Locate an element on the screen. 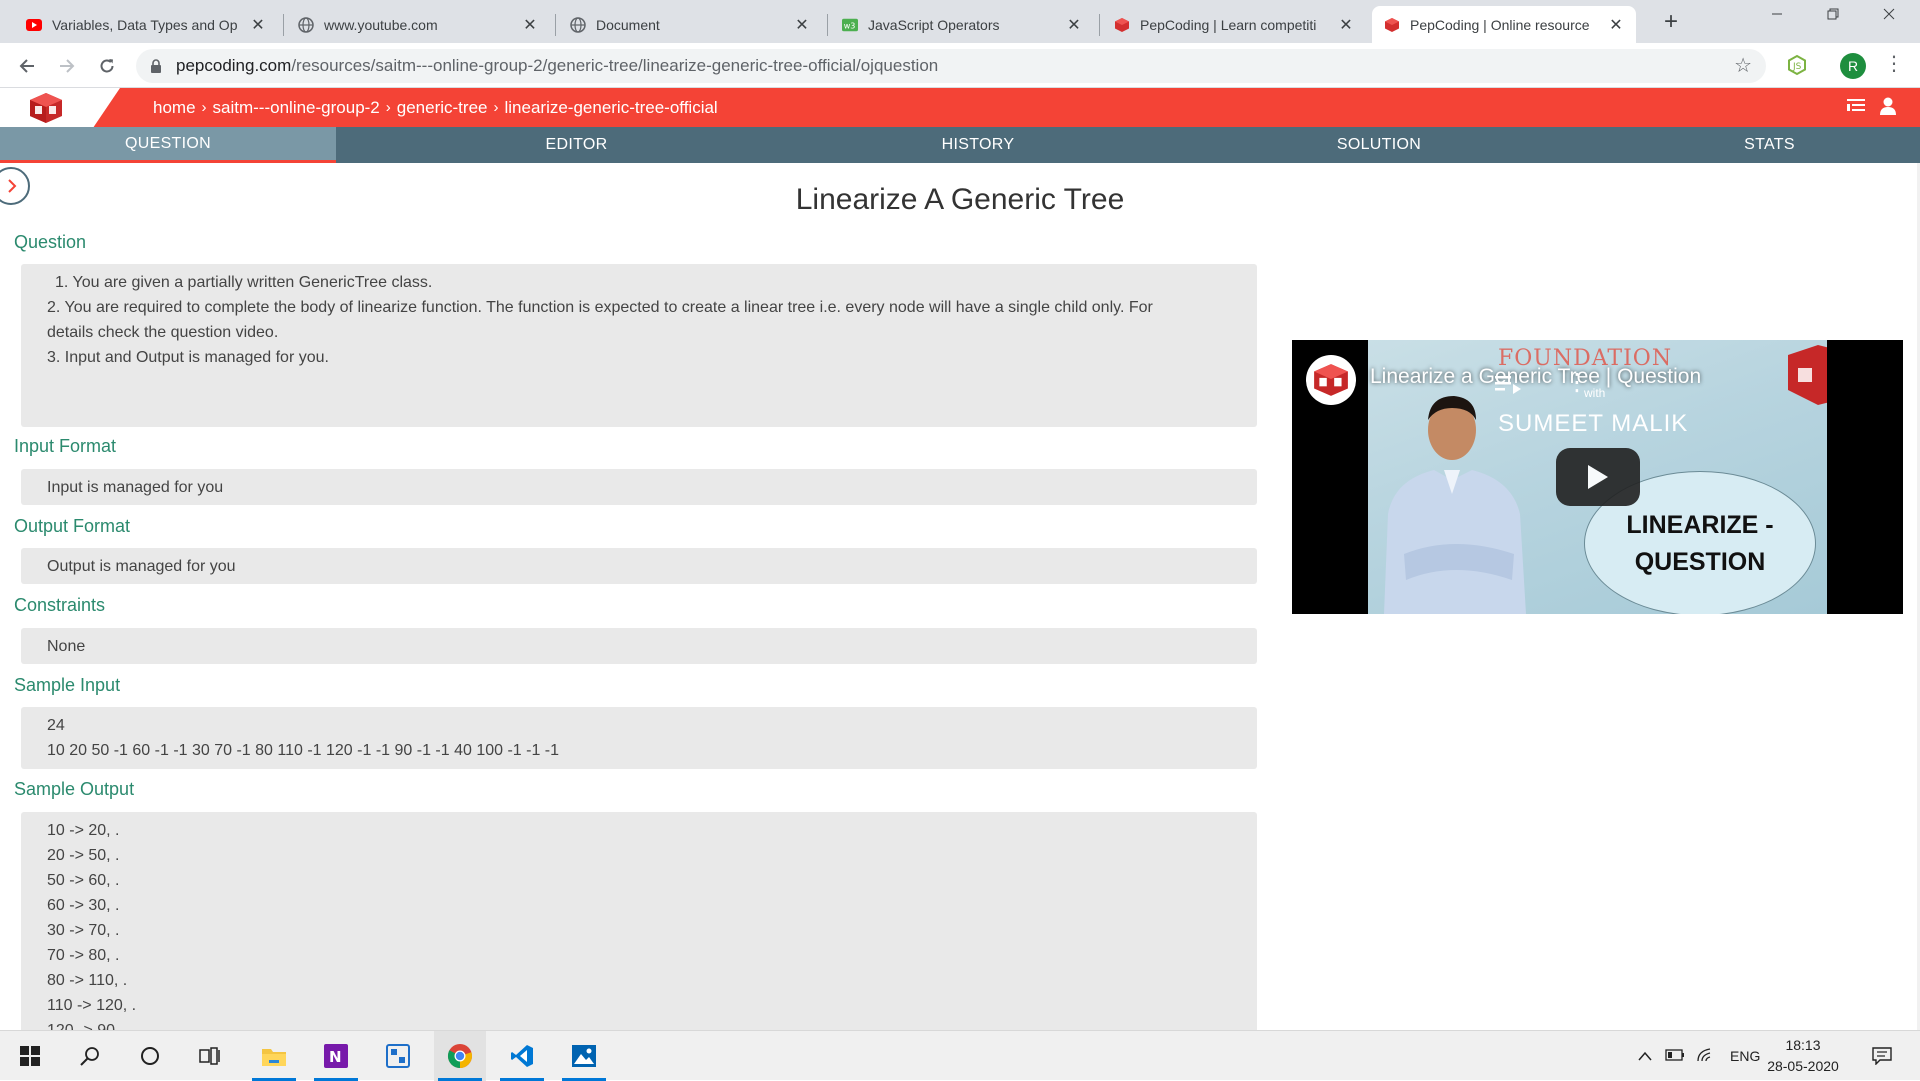  browser-tab: Document ✕ is located at coordinates (690, 24).